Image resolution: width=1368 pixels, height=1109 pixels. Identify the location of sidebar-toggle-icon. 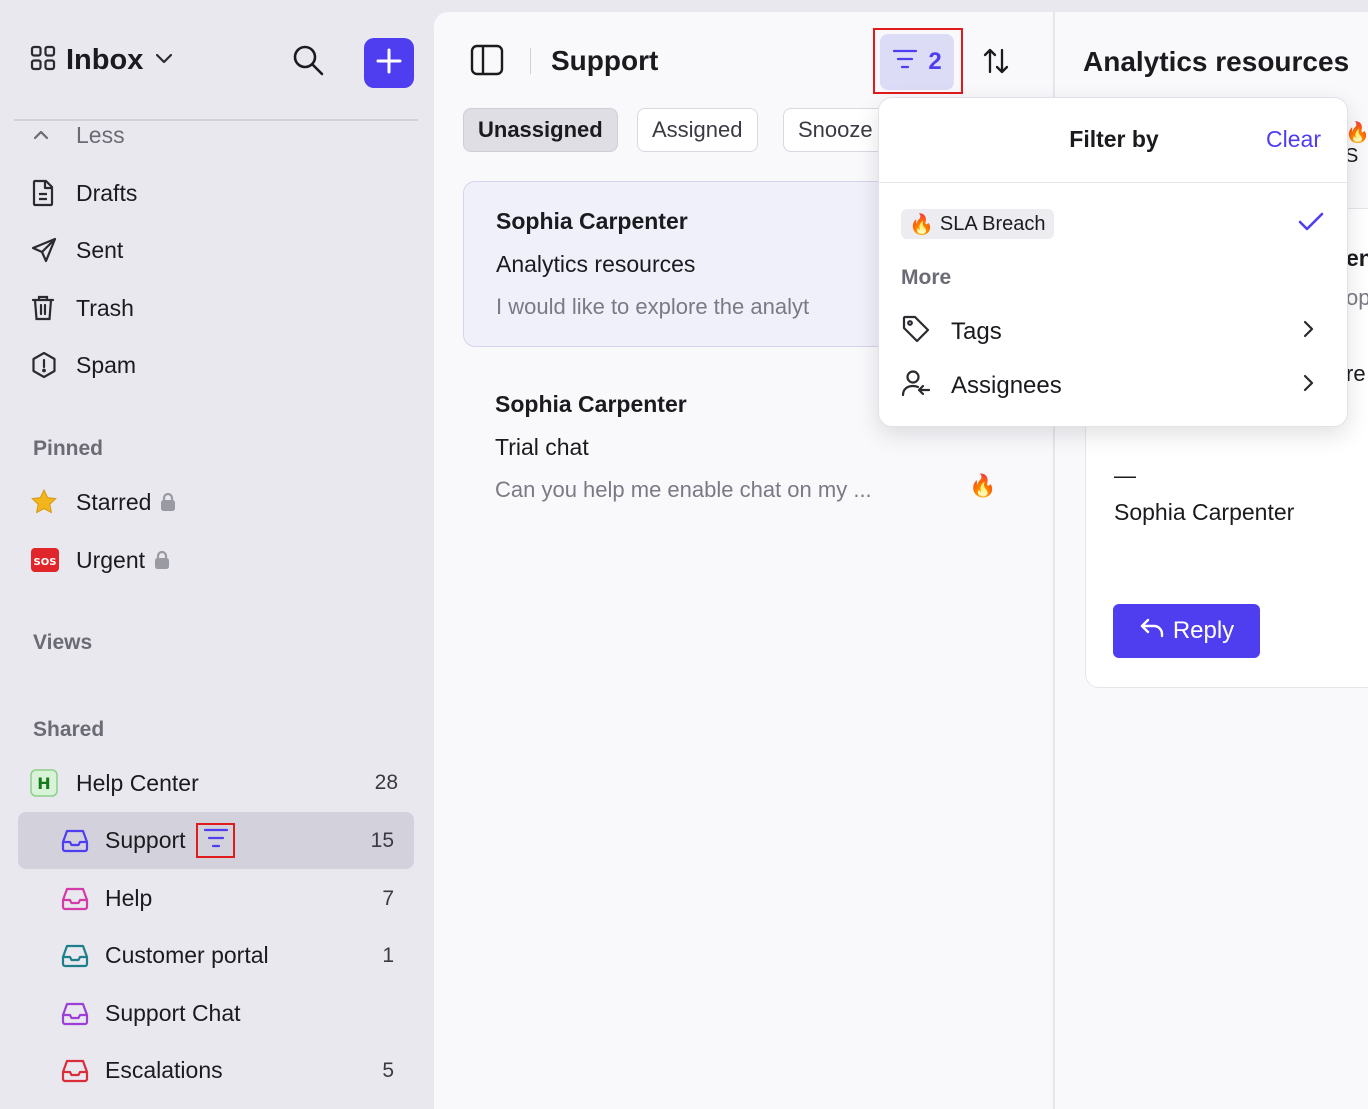
(487, 62).